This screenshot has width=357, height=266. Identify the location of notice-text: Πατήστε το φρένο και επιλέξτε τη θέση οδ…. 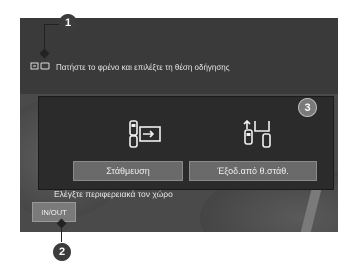
(143, 67).